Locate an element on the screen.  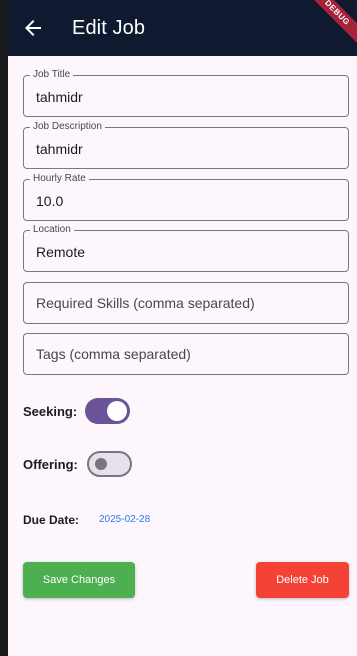
back-arrow-icon is located at coordinates (33, 28).